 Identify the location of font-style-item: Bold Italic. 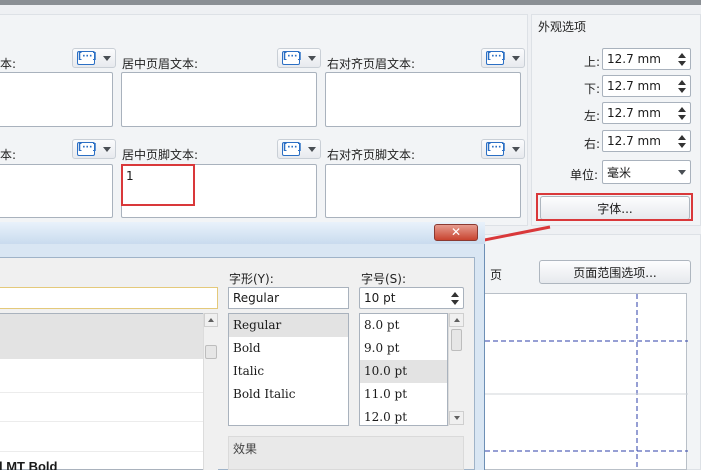
(288, 394).